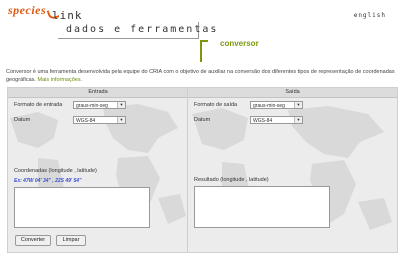 Image resolution: width=400 pixels, height=264 pixels. What do you see at coordinates (204, 51) in the screenshot?
I see `title-bracket-icon` at bounding box center [204, 51].